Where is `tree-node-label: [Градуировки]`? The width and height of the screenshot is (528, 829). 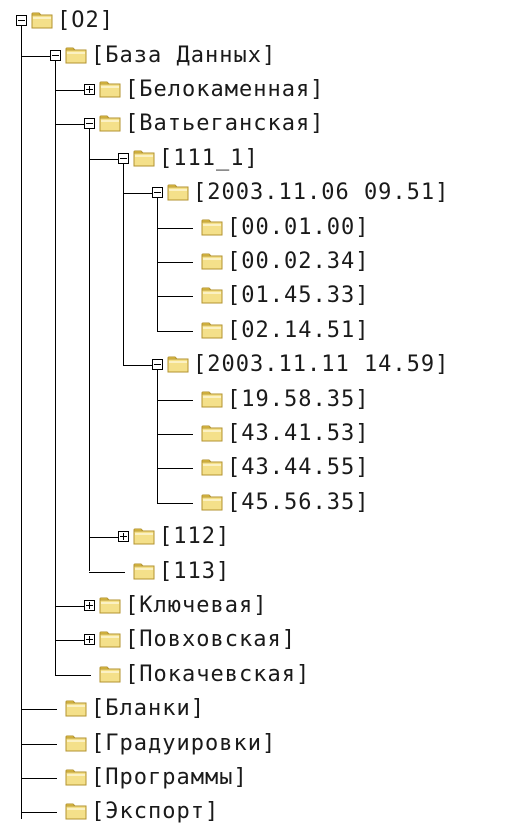 tree-node-label: [Градуировки] is located at coordinates (183, 744).